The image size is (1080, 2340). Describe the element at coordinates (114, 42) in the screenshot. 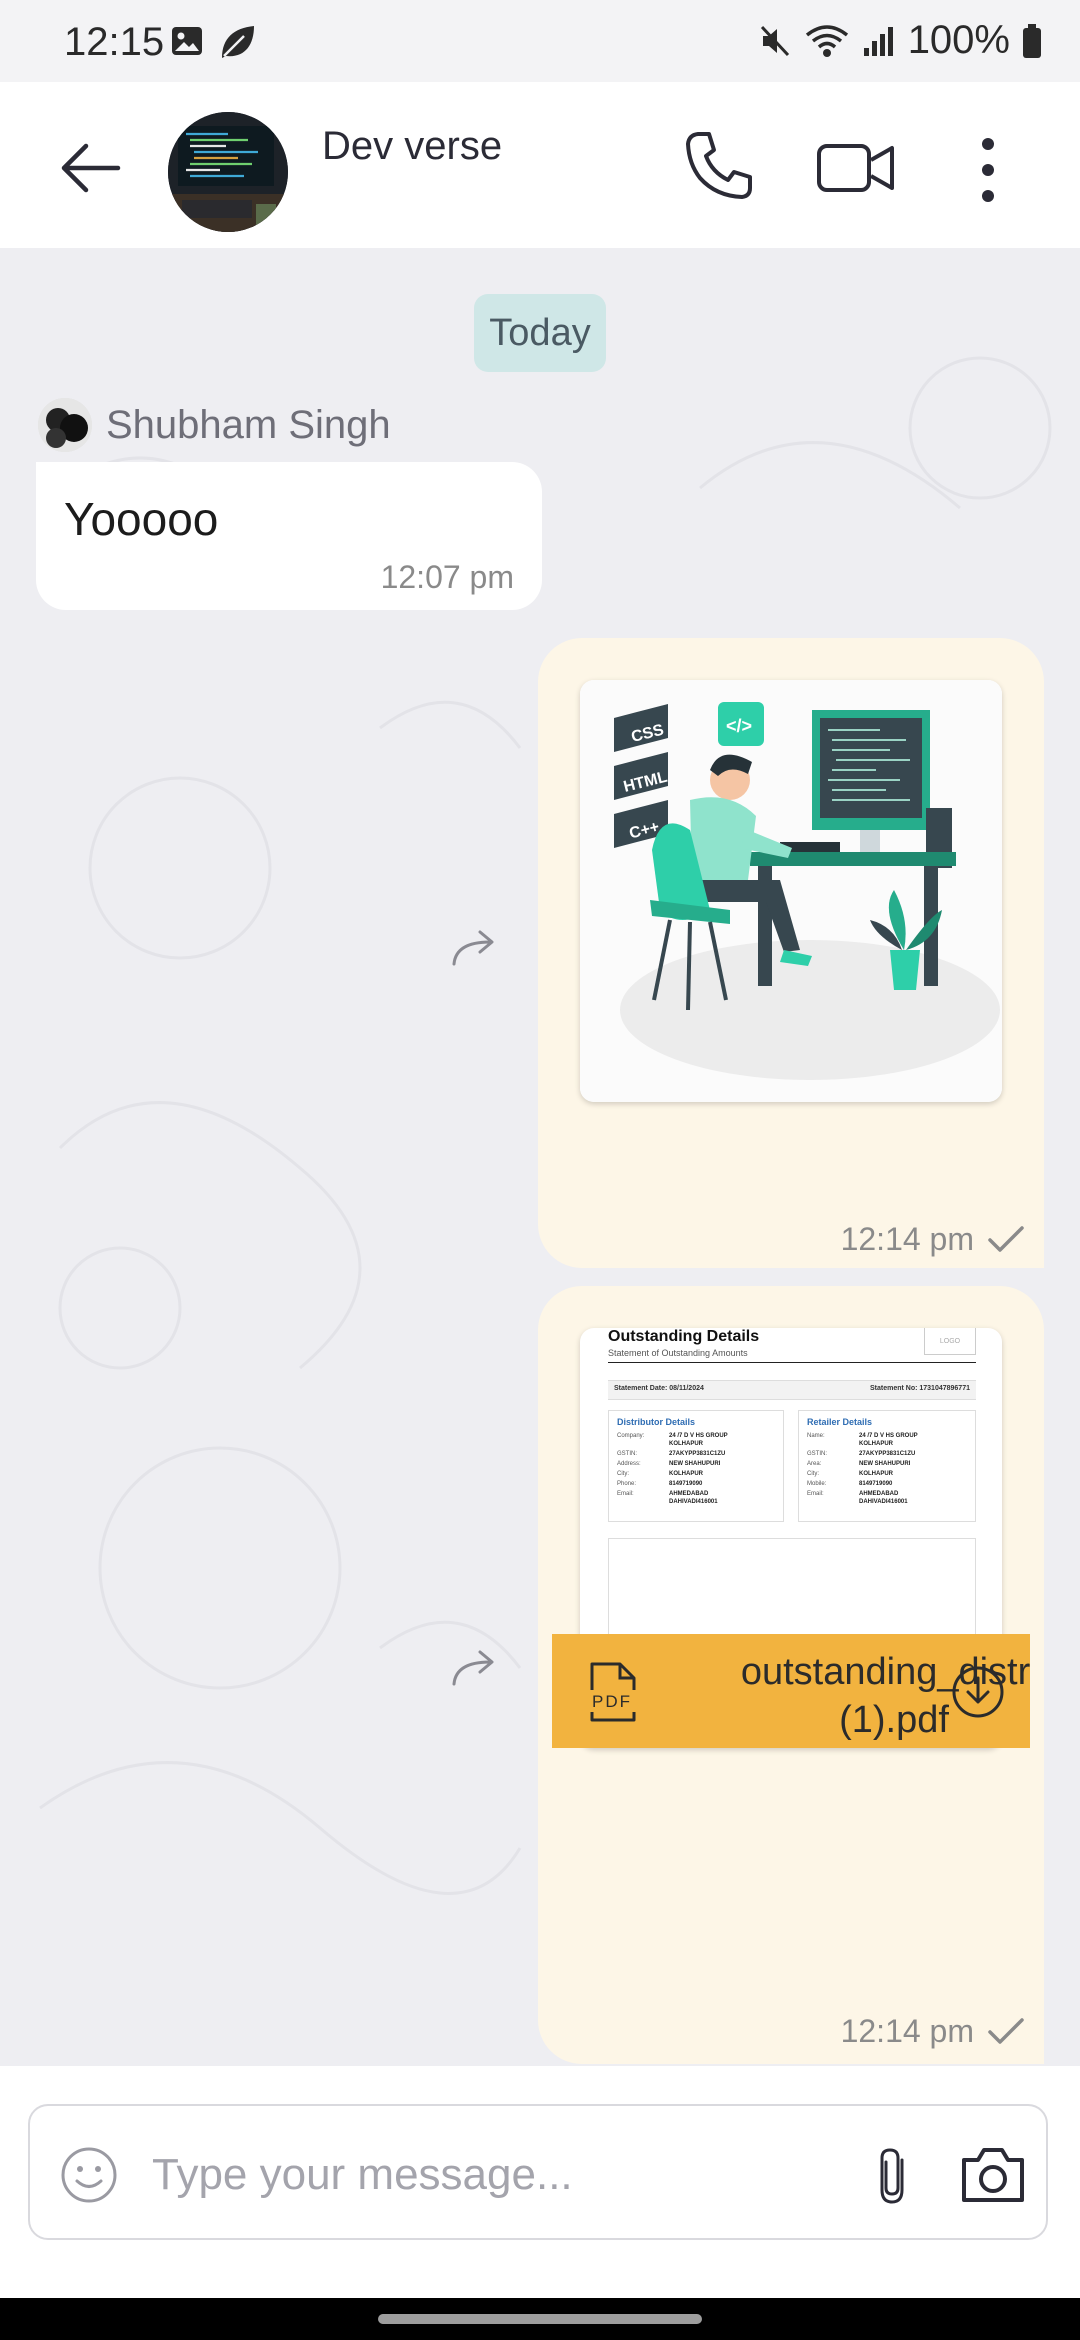

I see `status-time: 12:15` at that location.